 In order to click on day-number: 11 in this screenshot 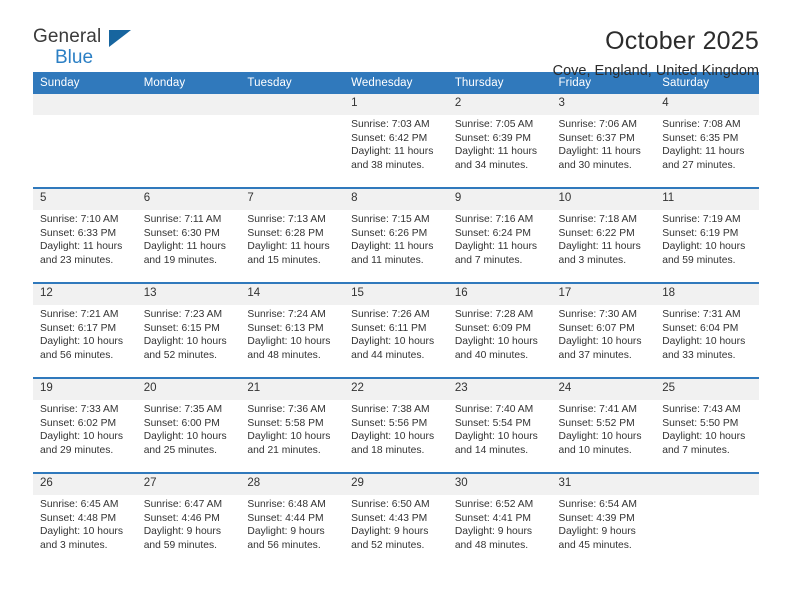, I will do `click(707, 198)`.